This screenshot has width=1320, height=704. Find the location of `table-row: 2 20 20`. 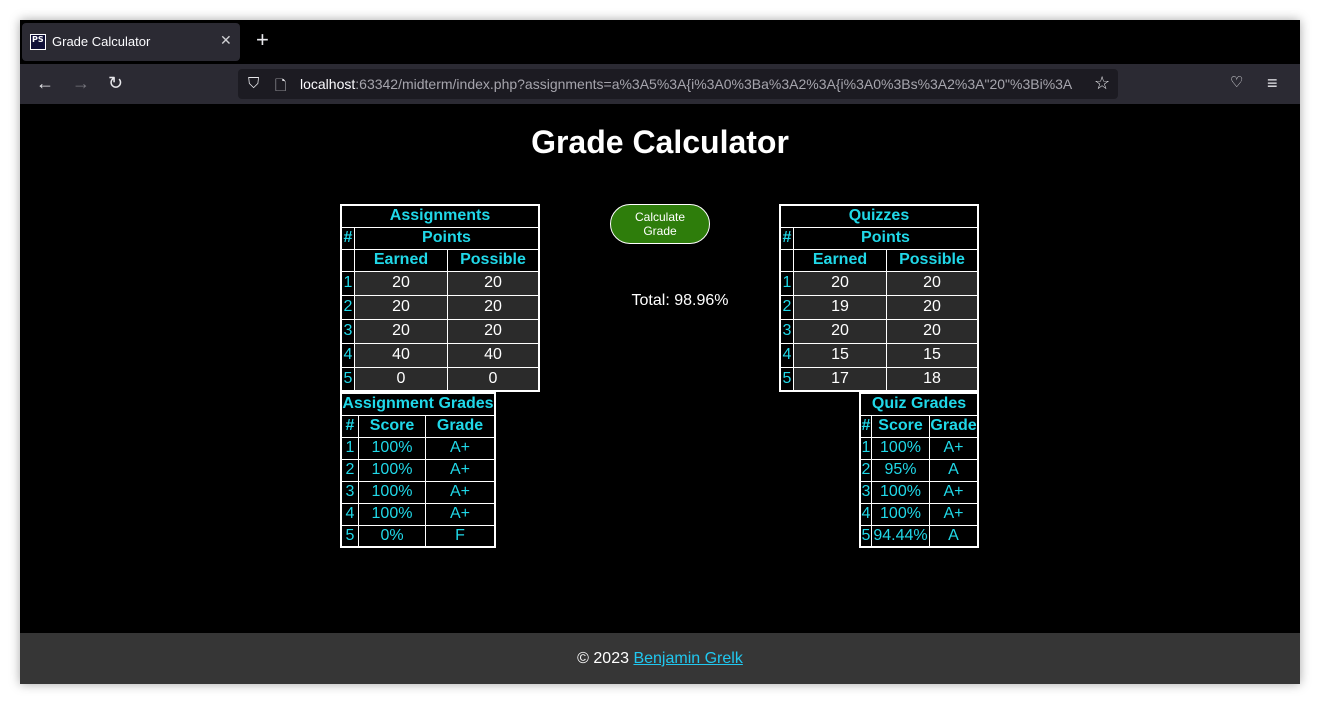

table-row: 2 20 20 is located at coordinates (440, 307).